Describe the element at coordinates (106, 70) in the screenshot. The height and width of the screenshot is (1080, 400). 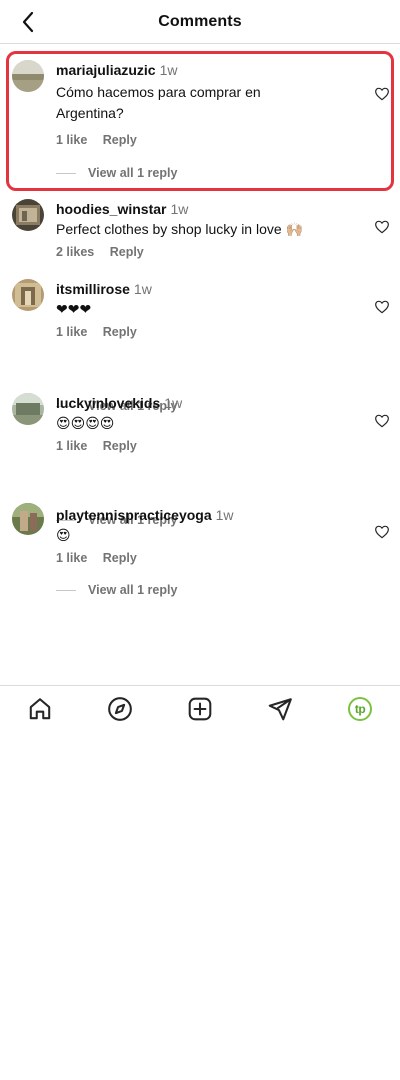
I see `comment-username: mariajuliazuzic` at that location.